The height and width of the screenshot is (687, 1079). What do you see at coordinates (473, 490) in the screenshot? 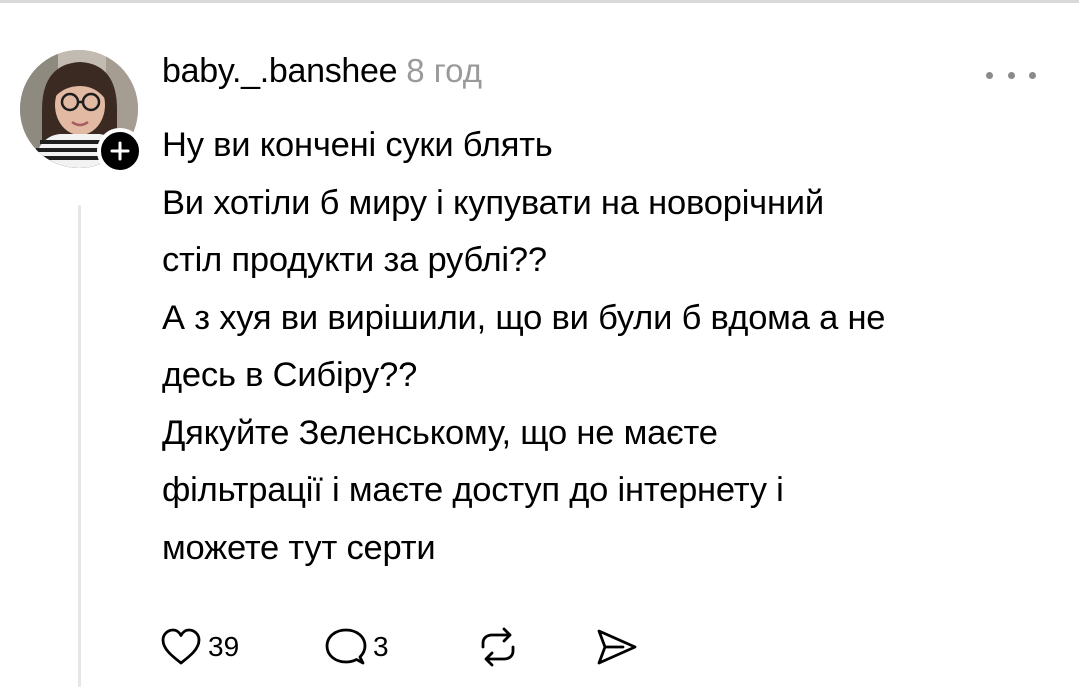
I see `post-text-line: фільтрації і маєте доступ до інтернету і` at bounding box center [473, 490].